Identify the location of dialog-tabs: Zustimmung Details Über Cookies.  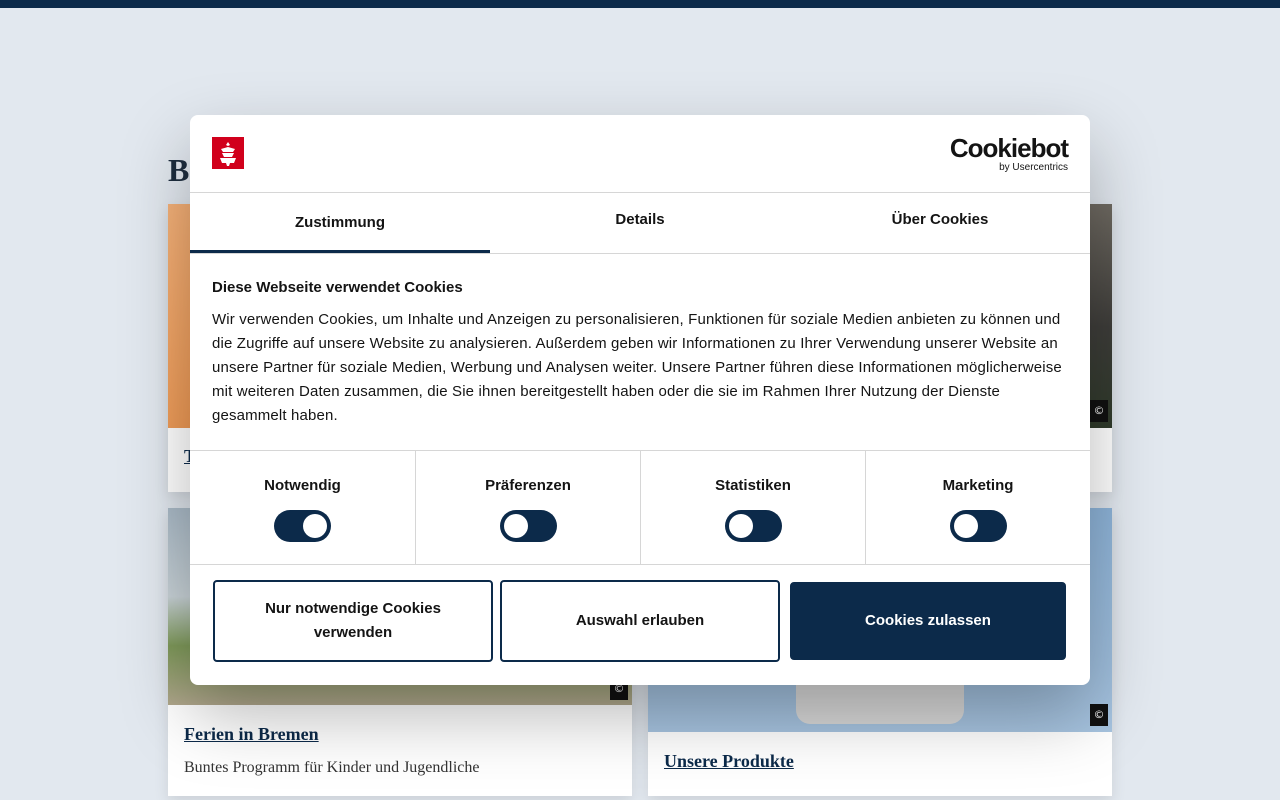
(640, 223).